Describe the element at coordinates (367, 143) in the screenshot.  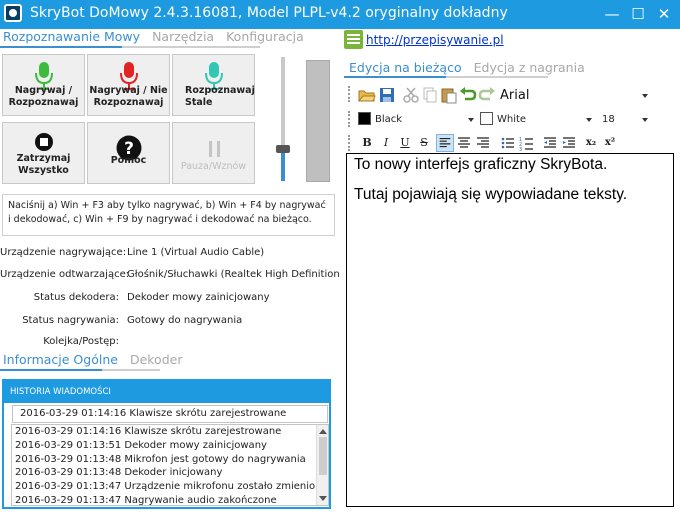
I see `bold-button: B` at that location.